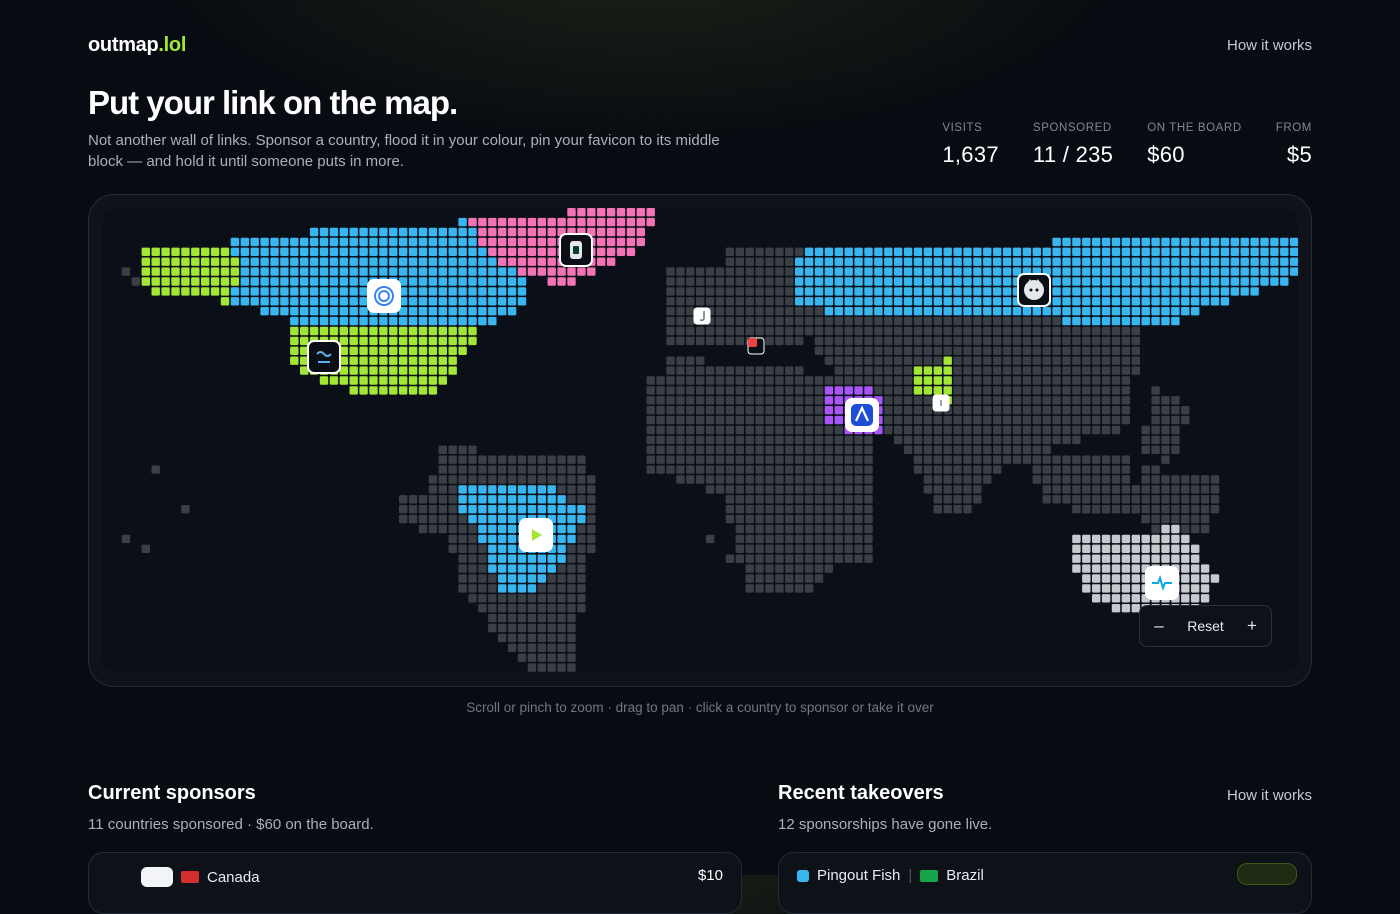  What do you see at coordinates (928, 390) in the screenshot?
I see `land-afghanistan-cell` at bounding box center [928, 390].